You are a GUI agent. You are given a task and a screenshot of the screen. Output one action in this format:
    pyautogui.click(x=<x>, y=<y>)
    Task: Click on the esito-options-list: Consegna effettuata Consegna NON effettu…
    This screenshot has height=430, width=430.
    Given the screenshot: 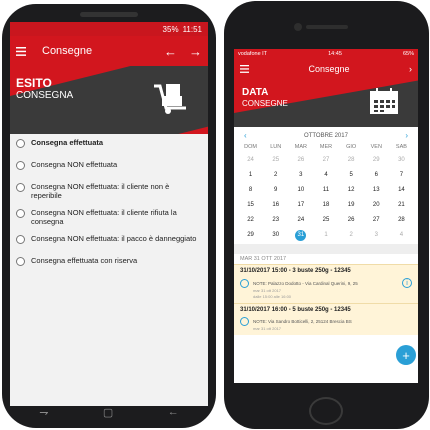 What is the action you would take?
    pyautogui.click(x=109, y=204)
    